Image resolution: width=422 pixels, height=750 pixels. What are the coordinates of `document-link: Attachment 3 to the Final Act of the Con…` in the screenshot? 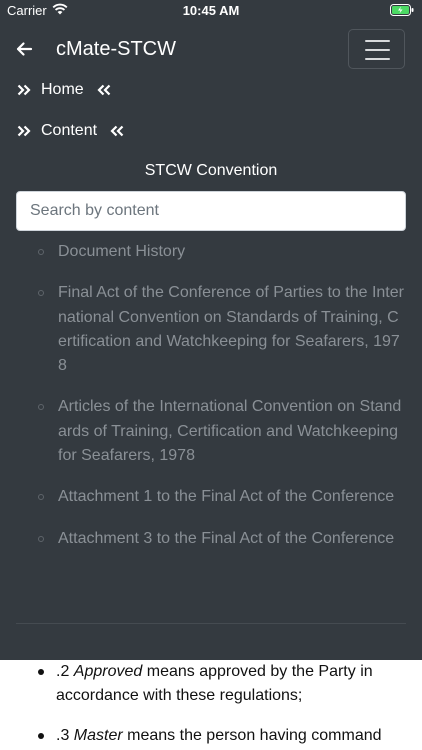 It's located at (211, 539).